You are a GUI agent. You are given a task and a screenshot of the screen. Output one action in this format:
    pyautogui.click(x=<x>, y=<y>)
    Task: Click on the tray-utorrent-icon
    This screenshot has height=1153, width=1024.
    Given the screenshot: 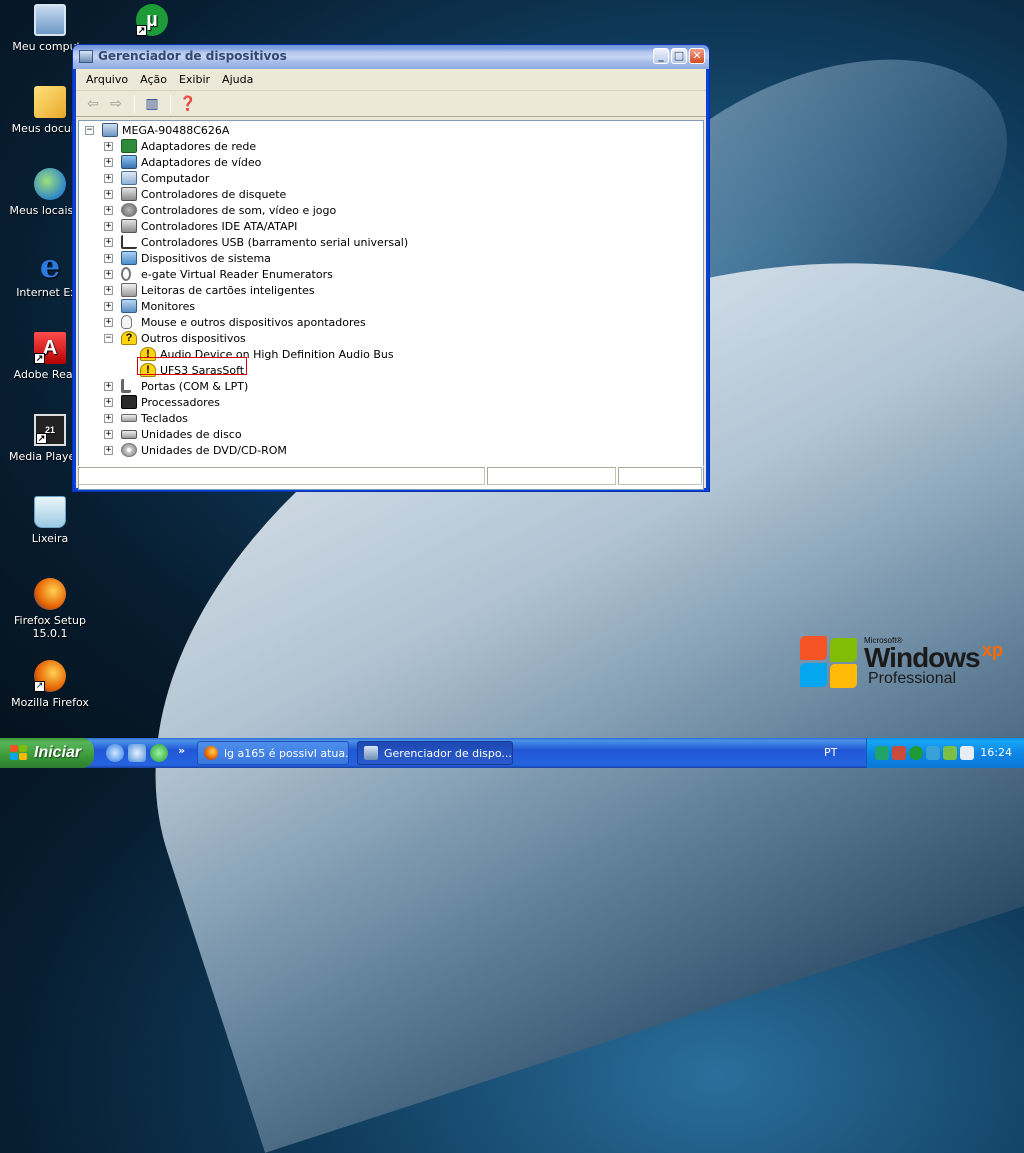 What is the action you would take?
    pyautogui.click(x=916, y=753)
    